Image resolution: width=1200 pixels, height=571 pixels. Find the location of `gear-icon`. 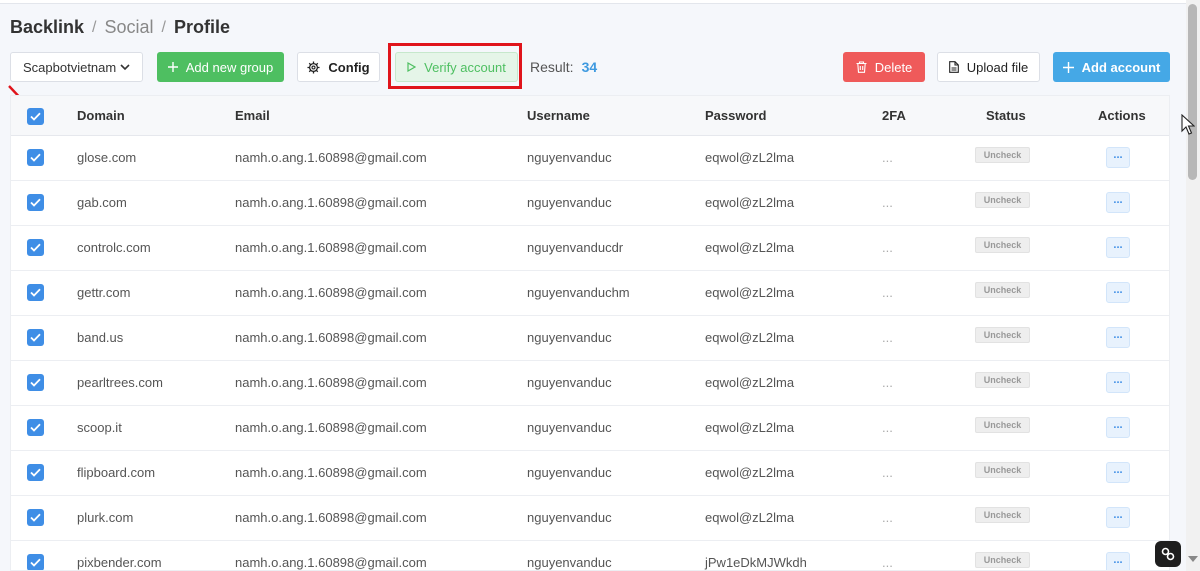

gear-icon is located at coordinates (313, 67).